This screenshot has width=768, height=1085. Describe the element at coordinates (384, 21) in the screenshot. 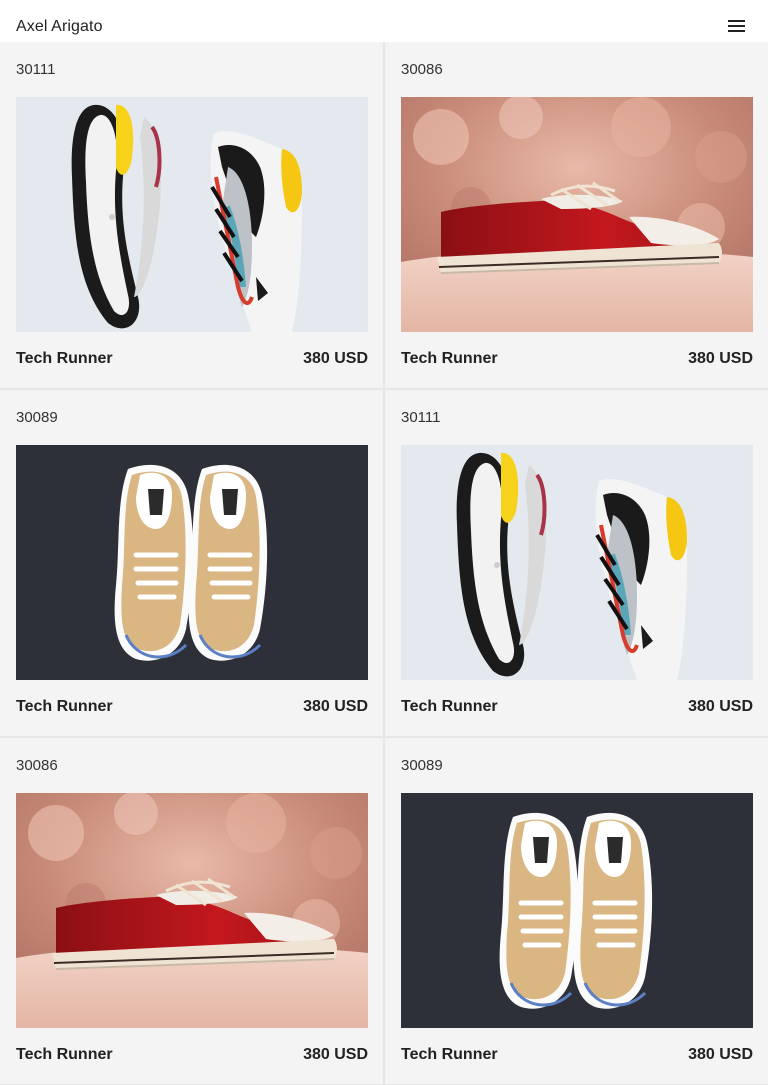

I see `top-header: Axel Arigato` at that location.